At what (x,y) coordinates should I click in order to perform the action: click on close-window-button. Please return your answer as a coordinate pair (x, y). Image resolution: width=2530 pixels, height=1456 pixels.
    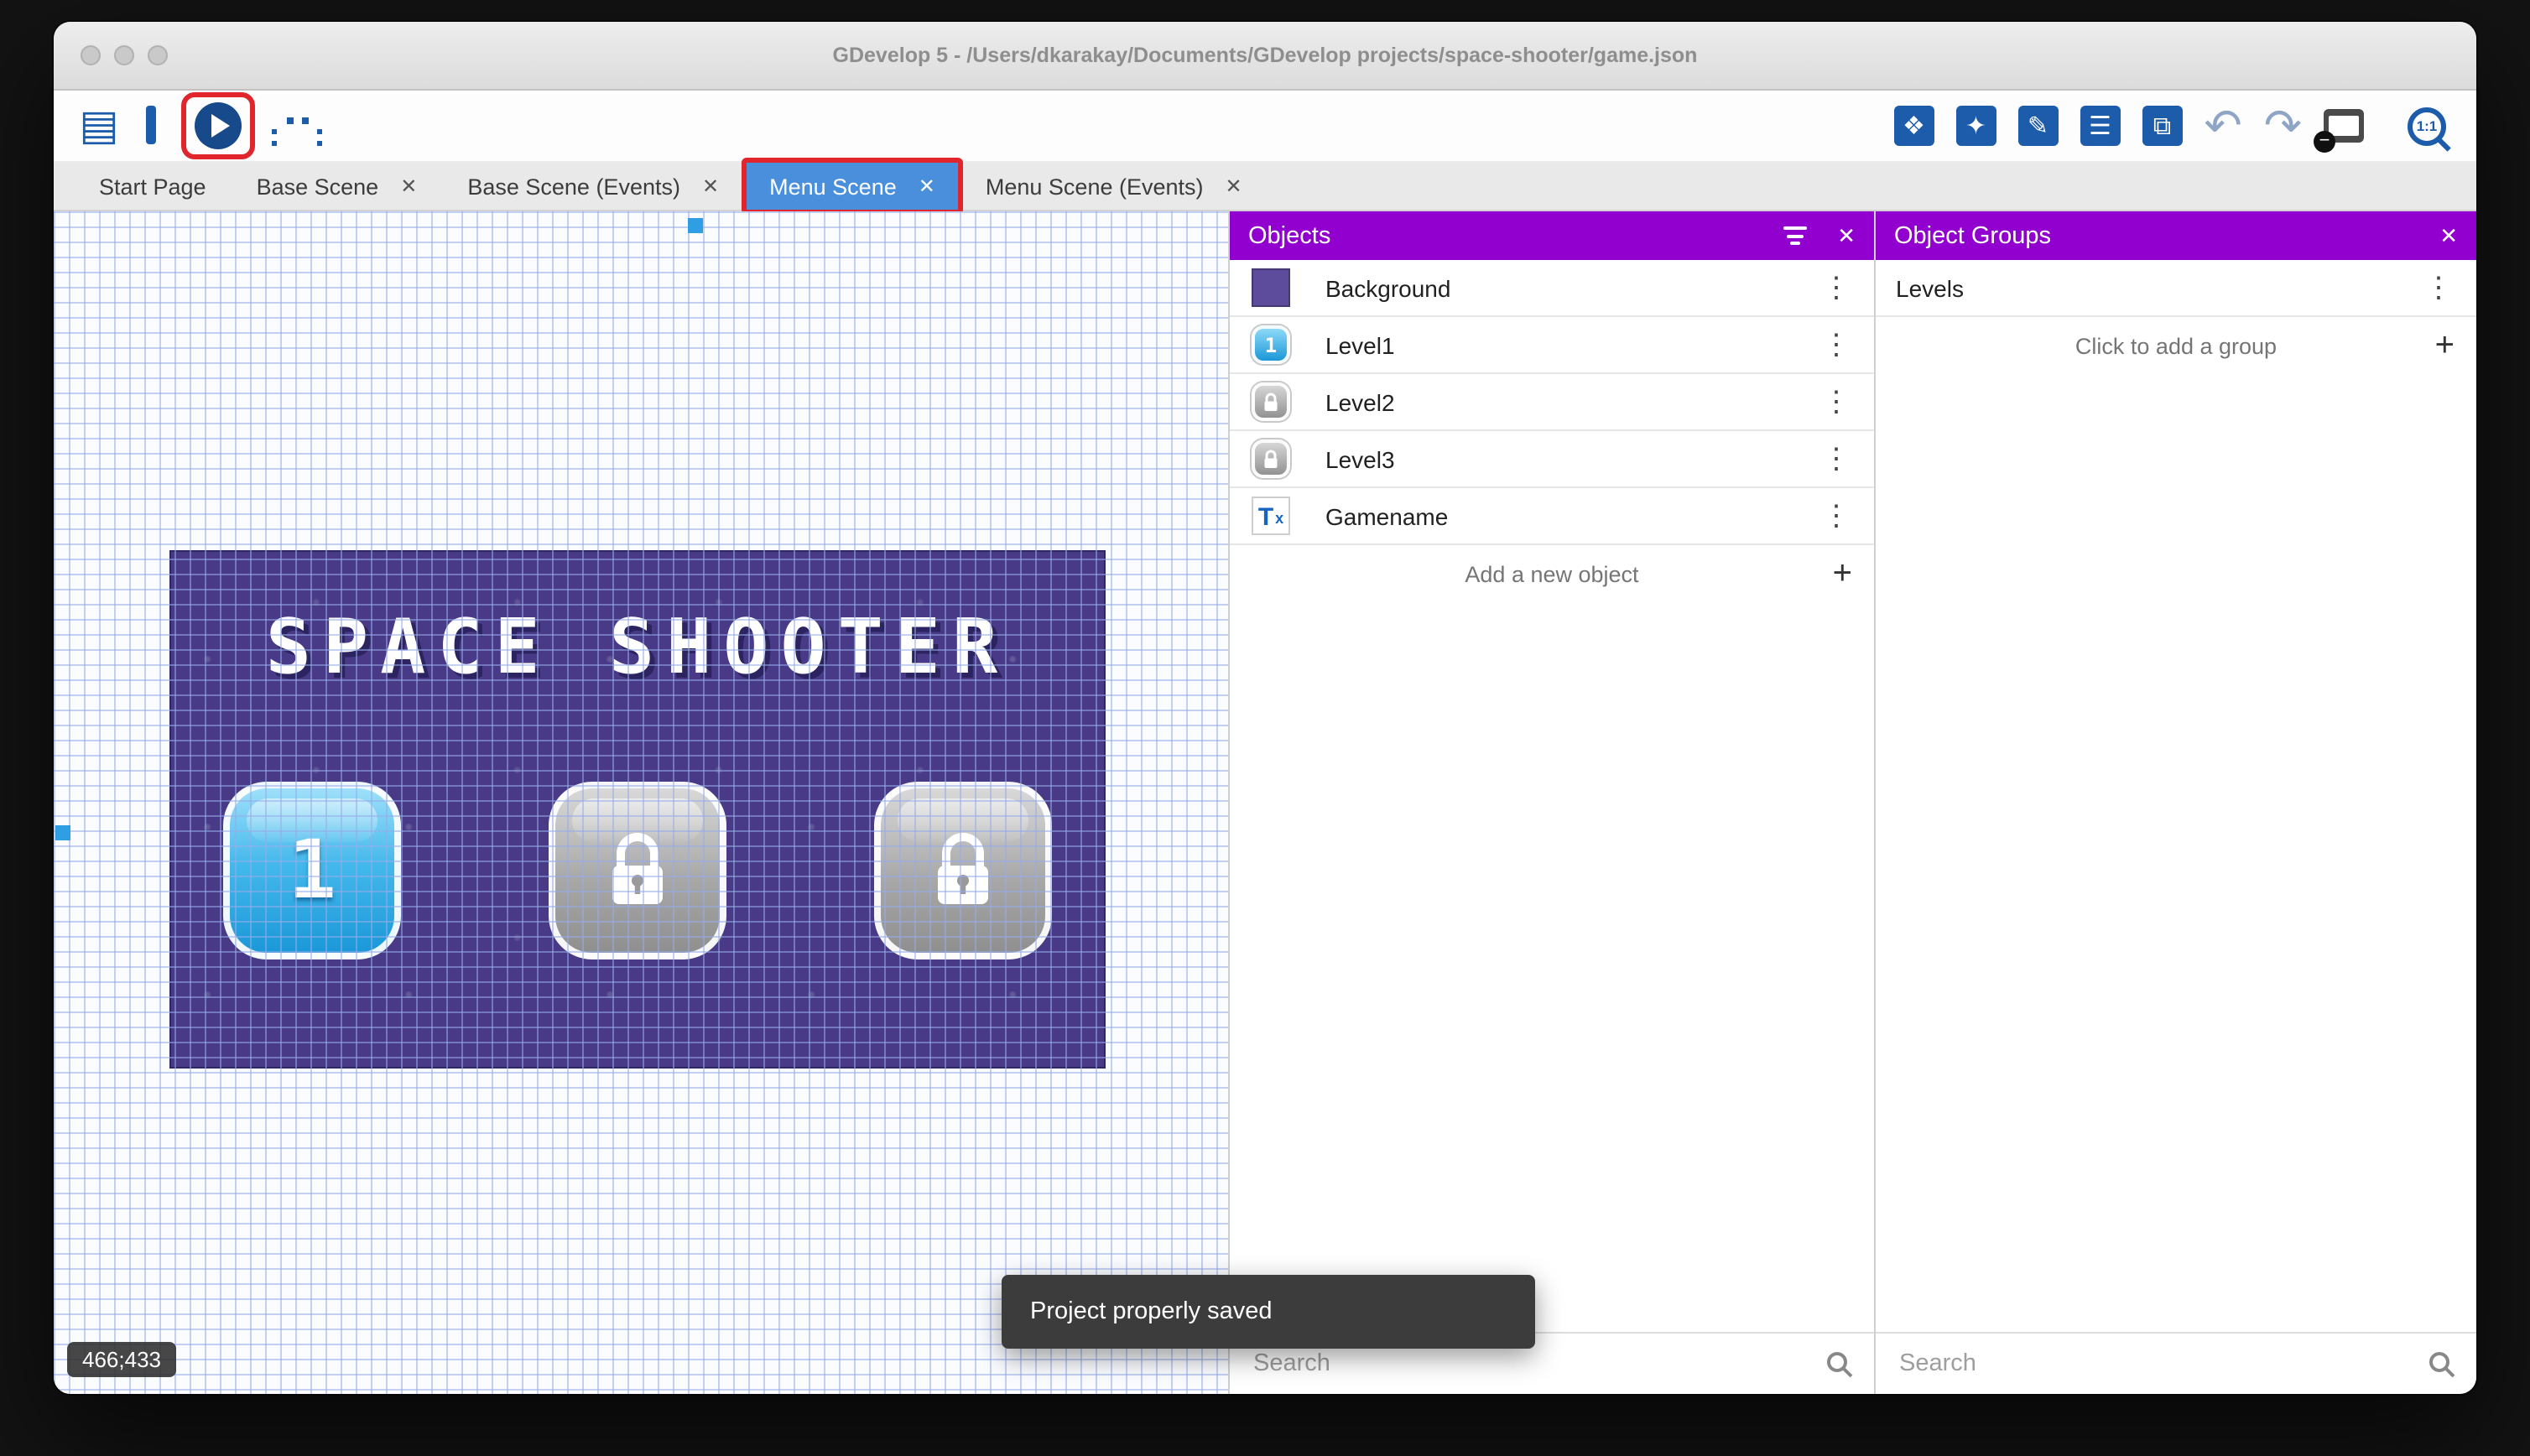
    Looking at the image, I should click on (91, 55).